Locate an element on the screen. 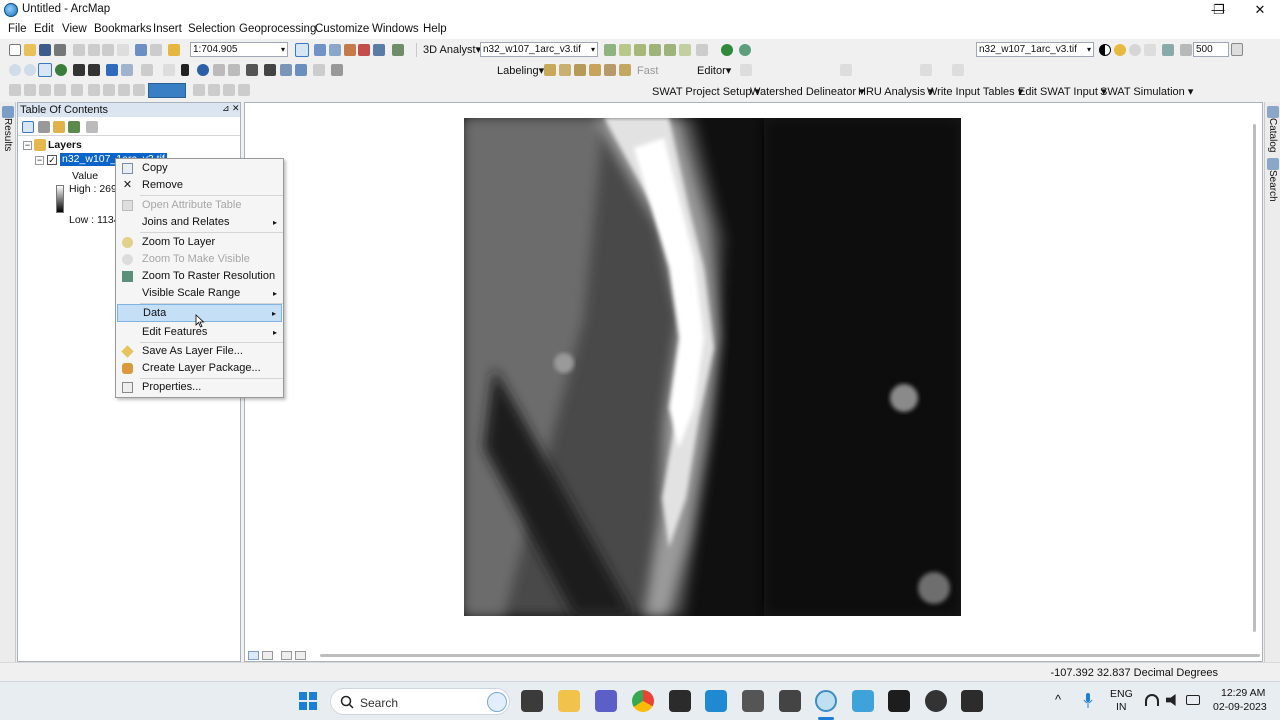  list-by-drawing-order-icon is located at coordinates (28, 127).